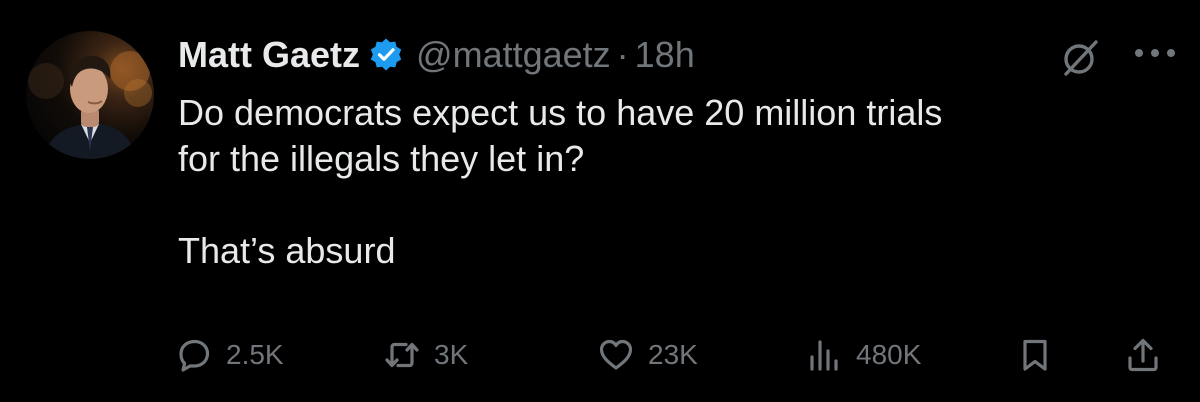 The image size is (1200, 402). Describe the element at coordinates (1155, 52) in the screenshot. I see `more-icon` at that location.